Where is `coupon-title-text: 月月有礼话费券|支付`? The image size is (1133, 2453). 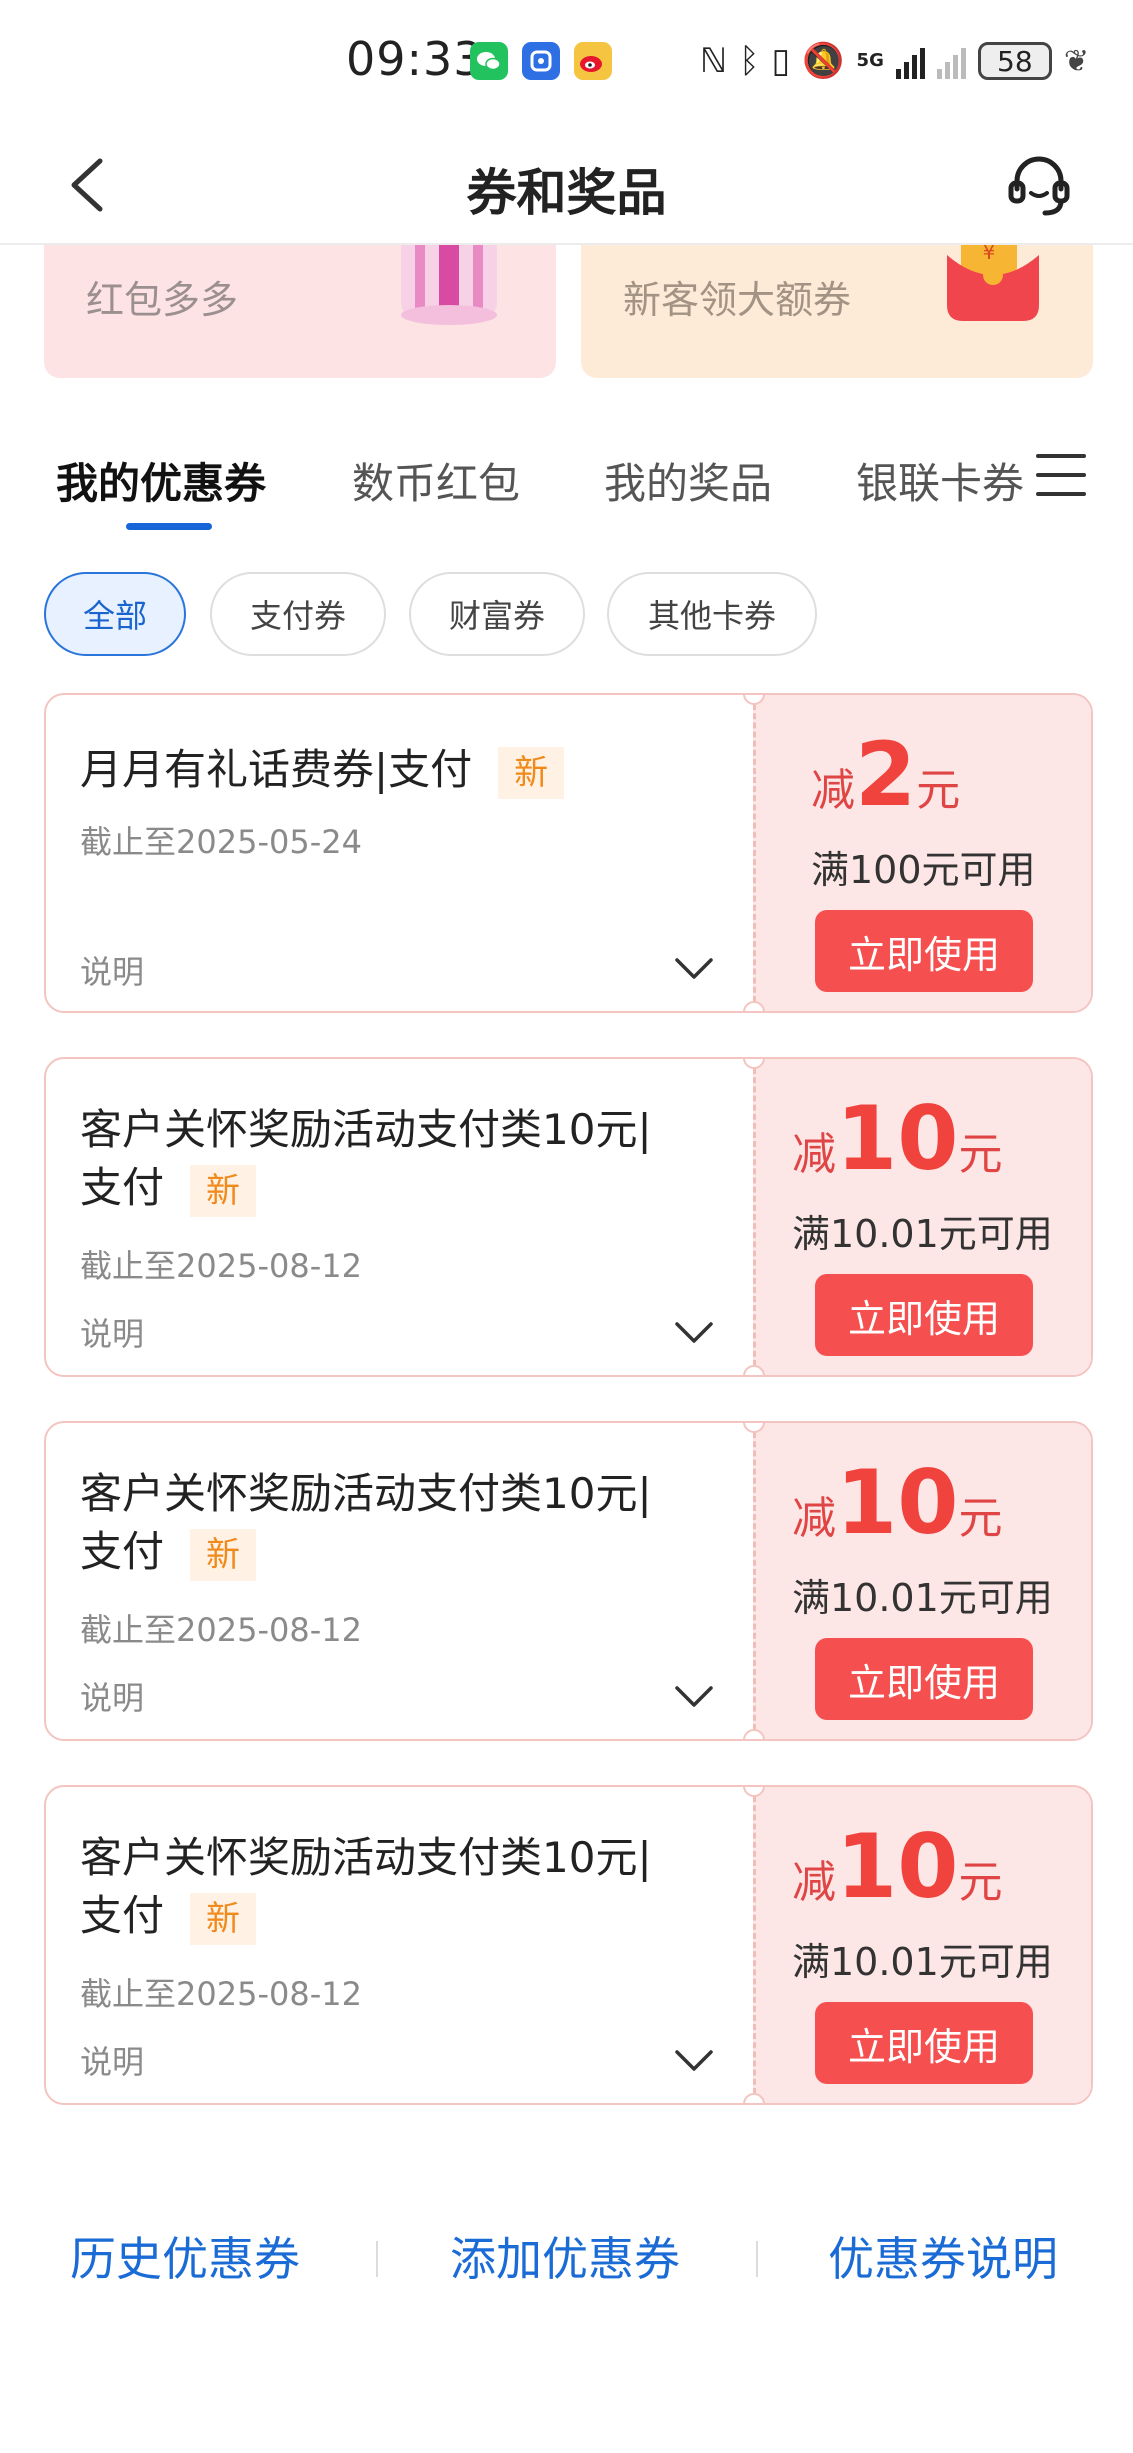
coupon-title-text: 月月有礼话费券|支付 is located at coordinates (276, 769).